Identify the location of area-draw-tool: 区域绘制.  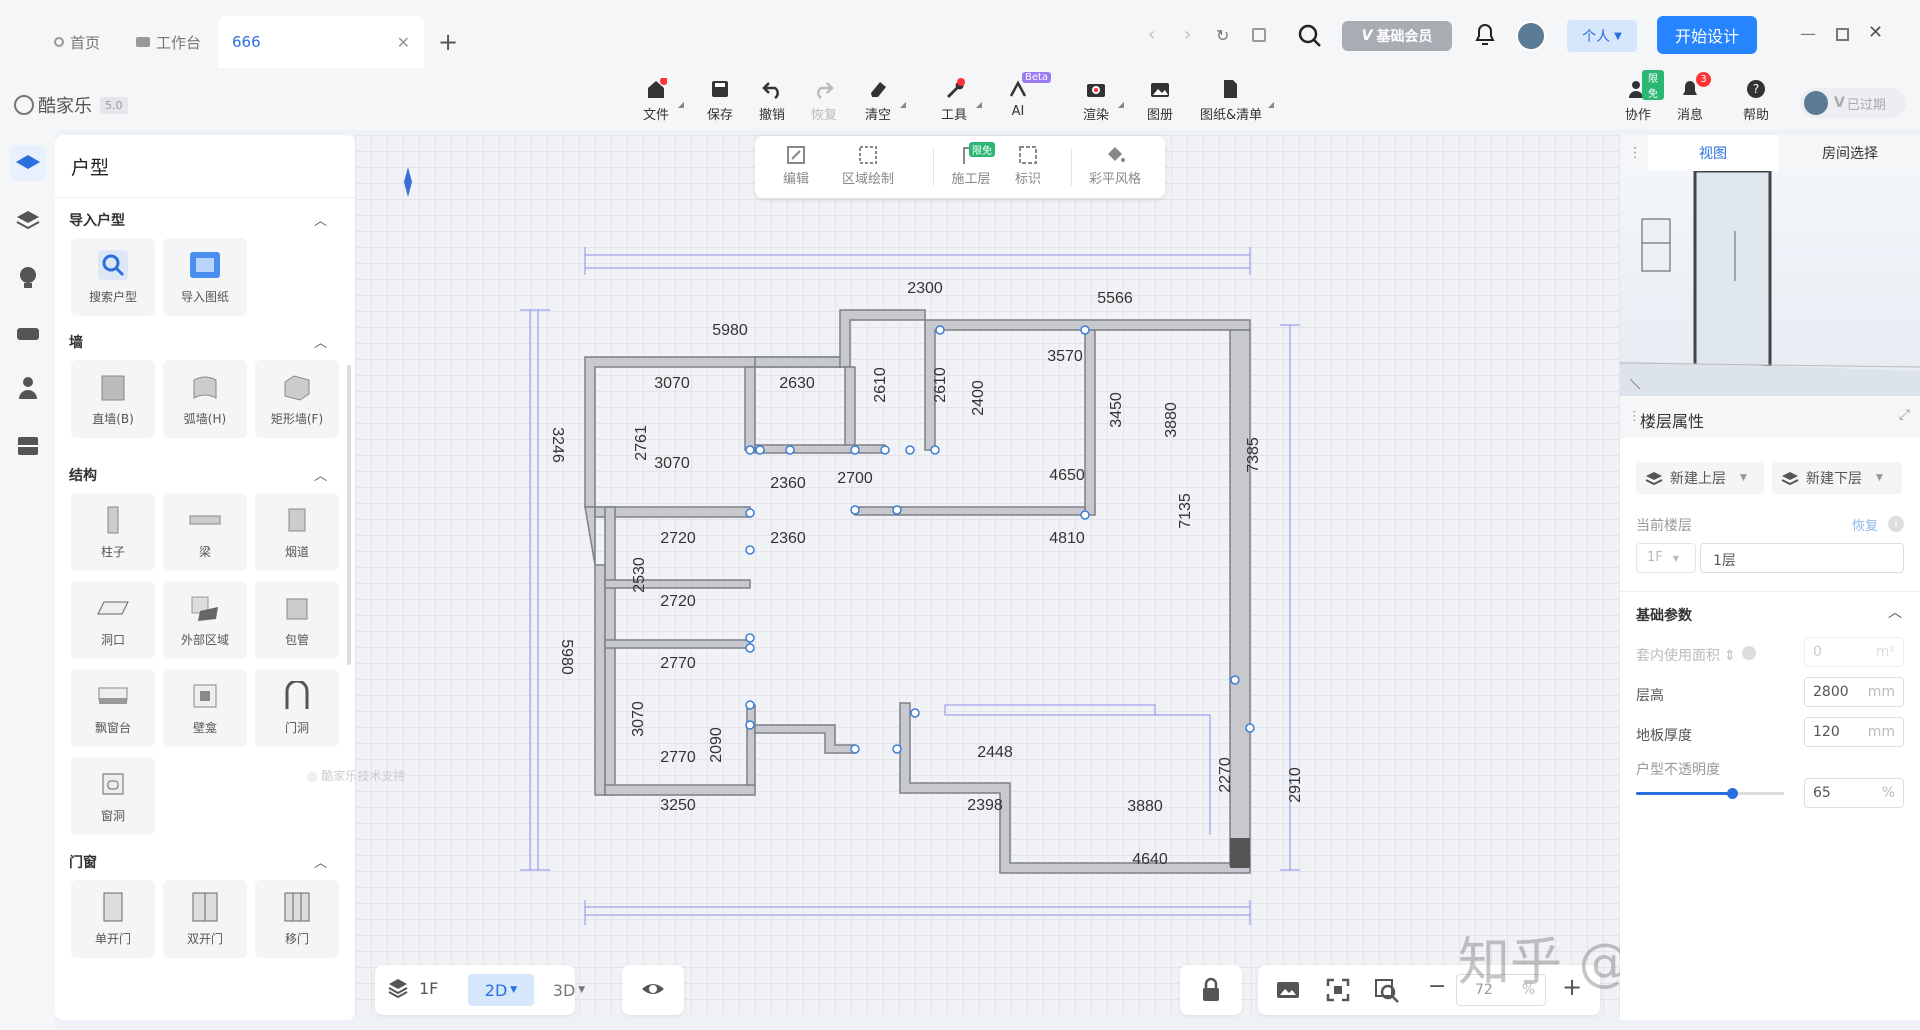
(868, 165).